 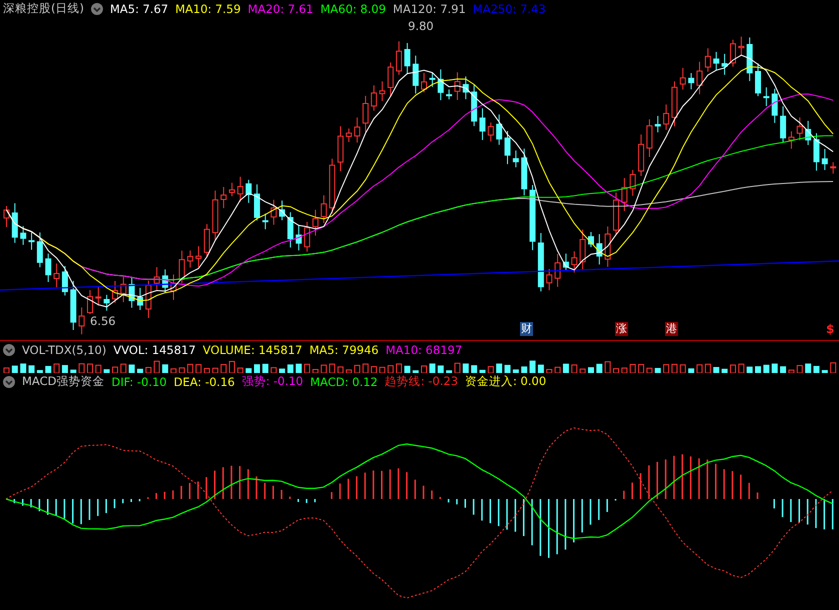 What do you see at coordinates (505, 382) in the screenshot?
I see `indicator-value: 资金进入: 0.00` at bounding box center [505, 382].